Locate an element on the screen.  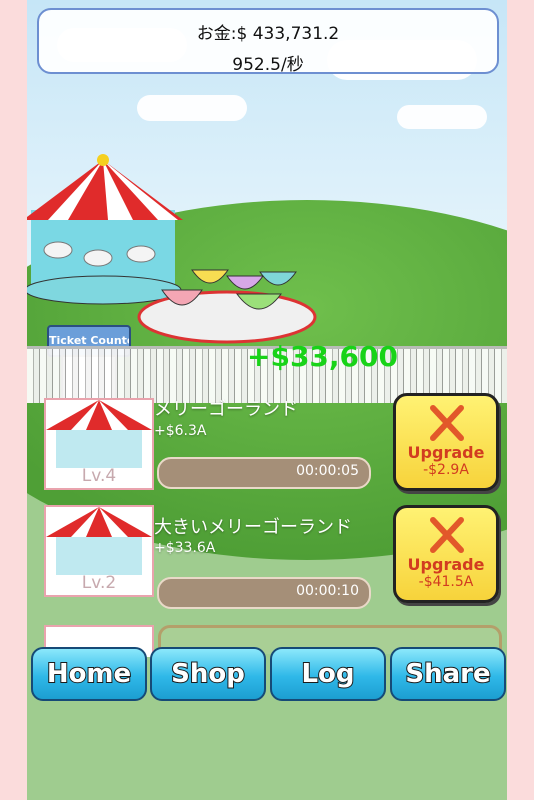
attraction-thumbnail: Lv.2 is located at coordinates (99, 551).